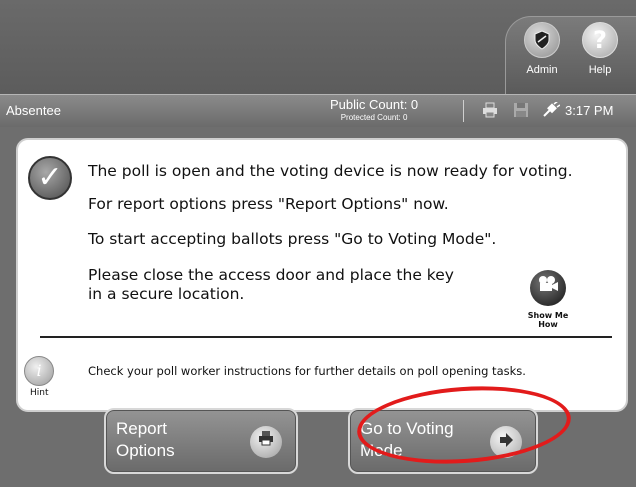  Describe the element at coordinates (548, 320) in the screenshot. I see `show-me-how-label: Show Me How` at that location.